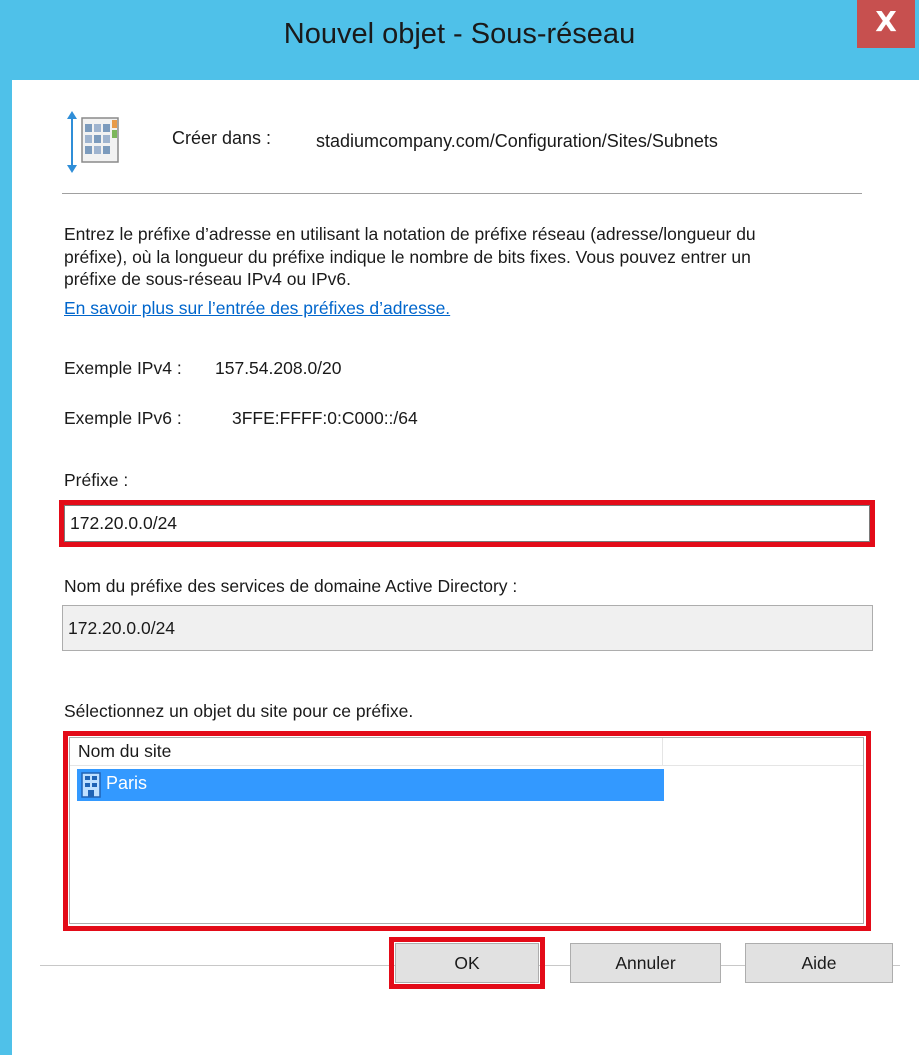 The height and width of the screenshot is (1055, 919). I want to click on help-button: Aide, so click(819, 963).